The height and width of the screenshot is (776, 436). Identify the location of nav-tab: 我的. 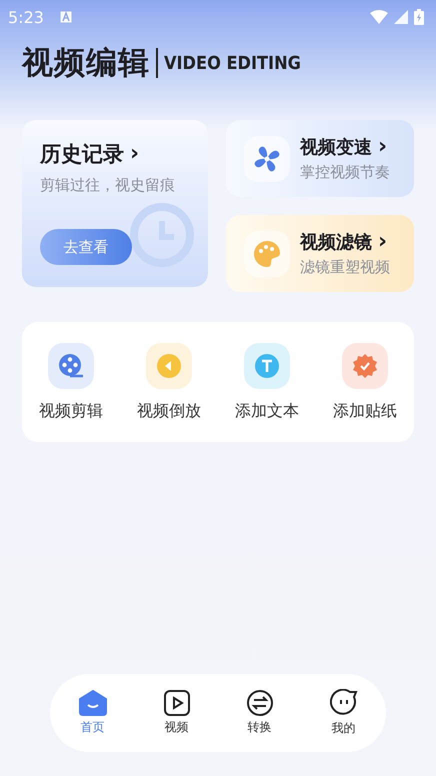
(344, 713).